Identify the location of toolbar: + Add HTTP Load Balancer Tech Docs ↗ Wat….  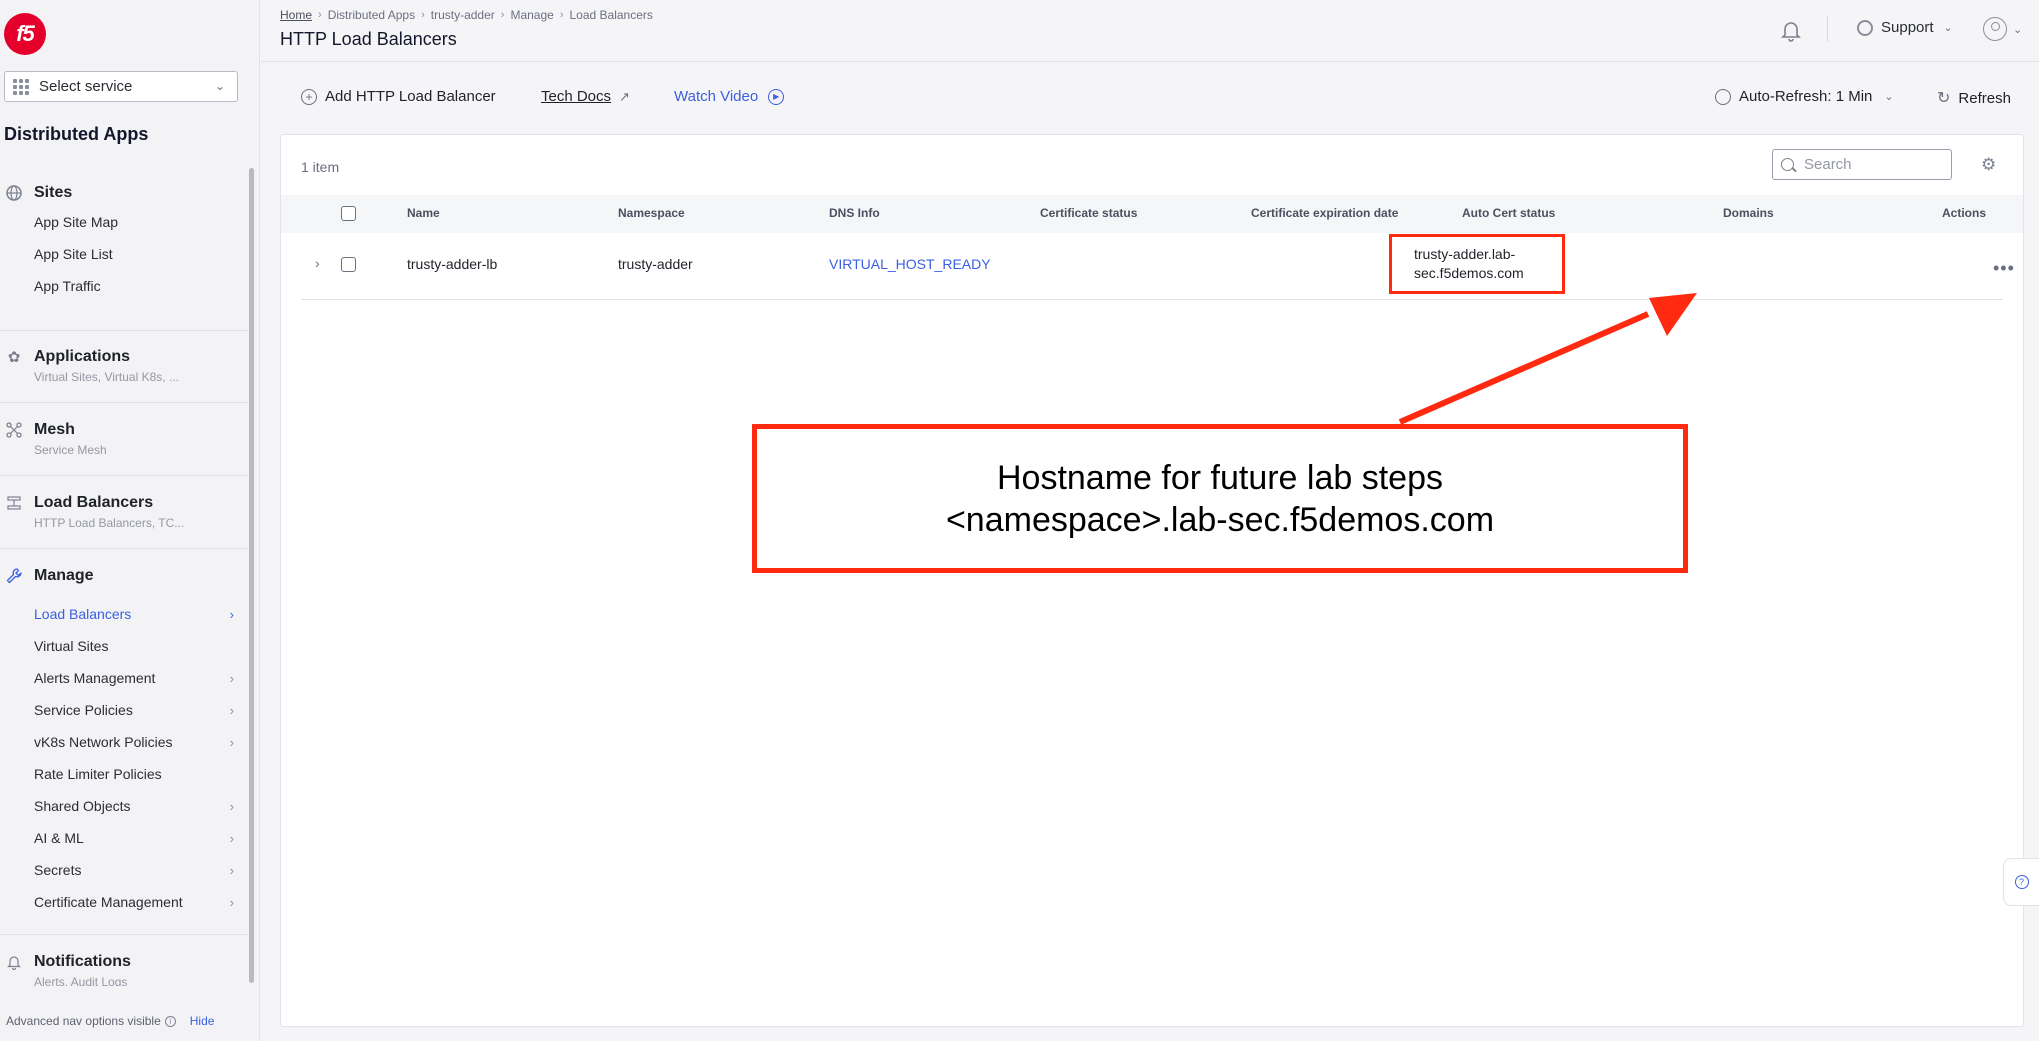
(1150, 97).